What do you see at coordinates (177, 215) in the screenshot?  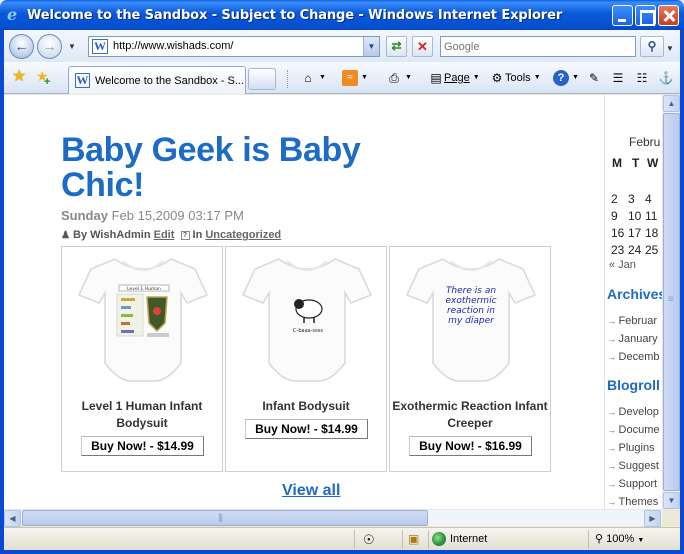 I see `post-datetime: Feb 15,2009 03:17 PM` at bounding box center [177, 215].